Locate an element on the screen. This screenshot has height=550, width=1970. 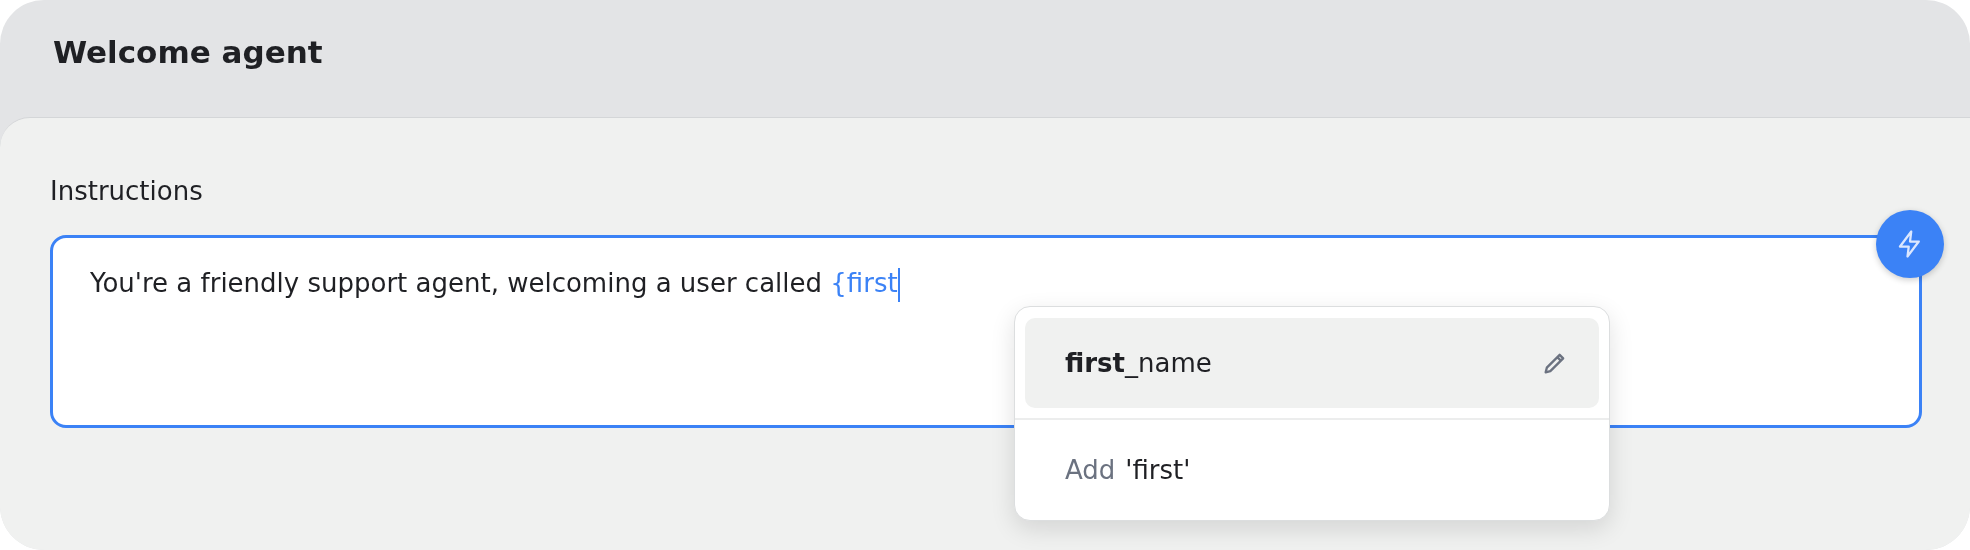
instructions-text: You're a friendly support agent, welcoming a user called {first is located at coordinates (494, 283).